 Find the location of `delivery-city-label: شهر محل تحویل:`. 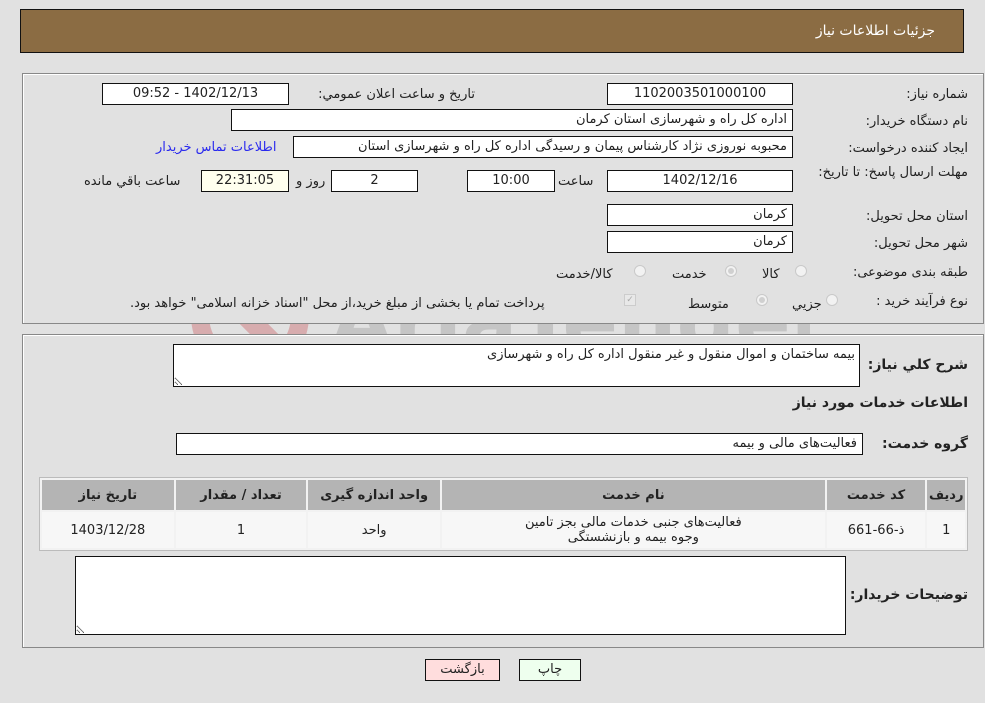

delivery-city-label: شهر محل تحویل: is located at coordinates (920, 243).